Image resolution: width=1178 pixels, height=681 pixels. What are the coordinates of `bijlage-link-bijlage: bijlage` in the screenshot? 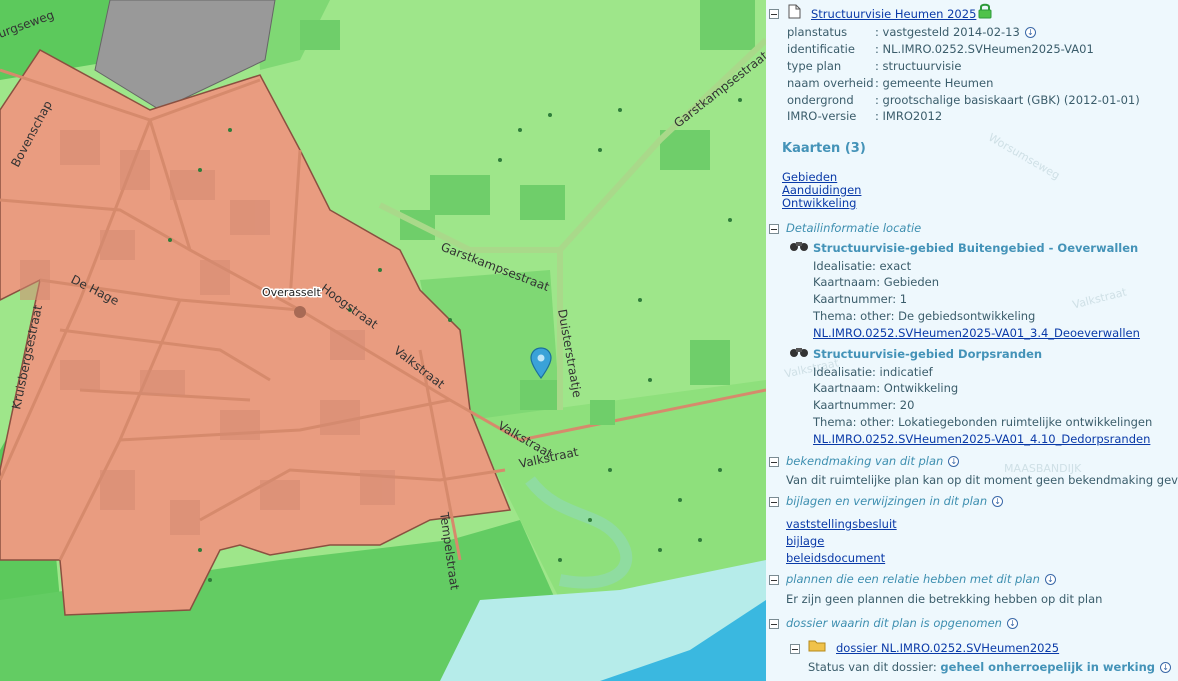 It's located at (805, 541).